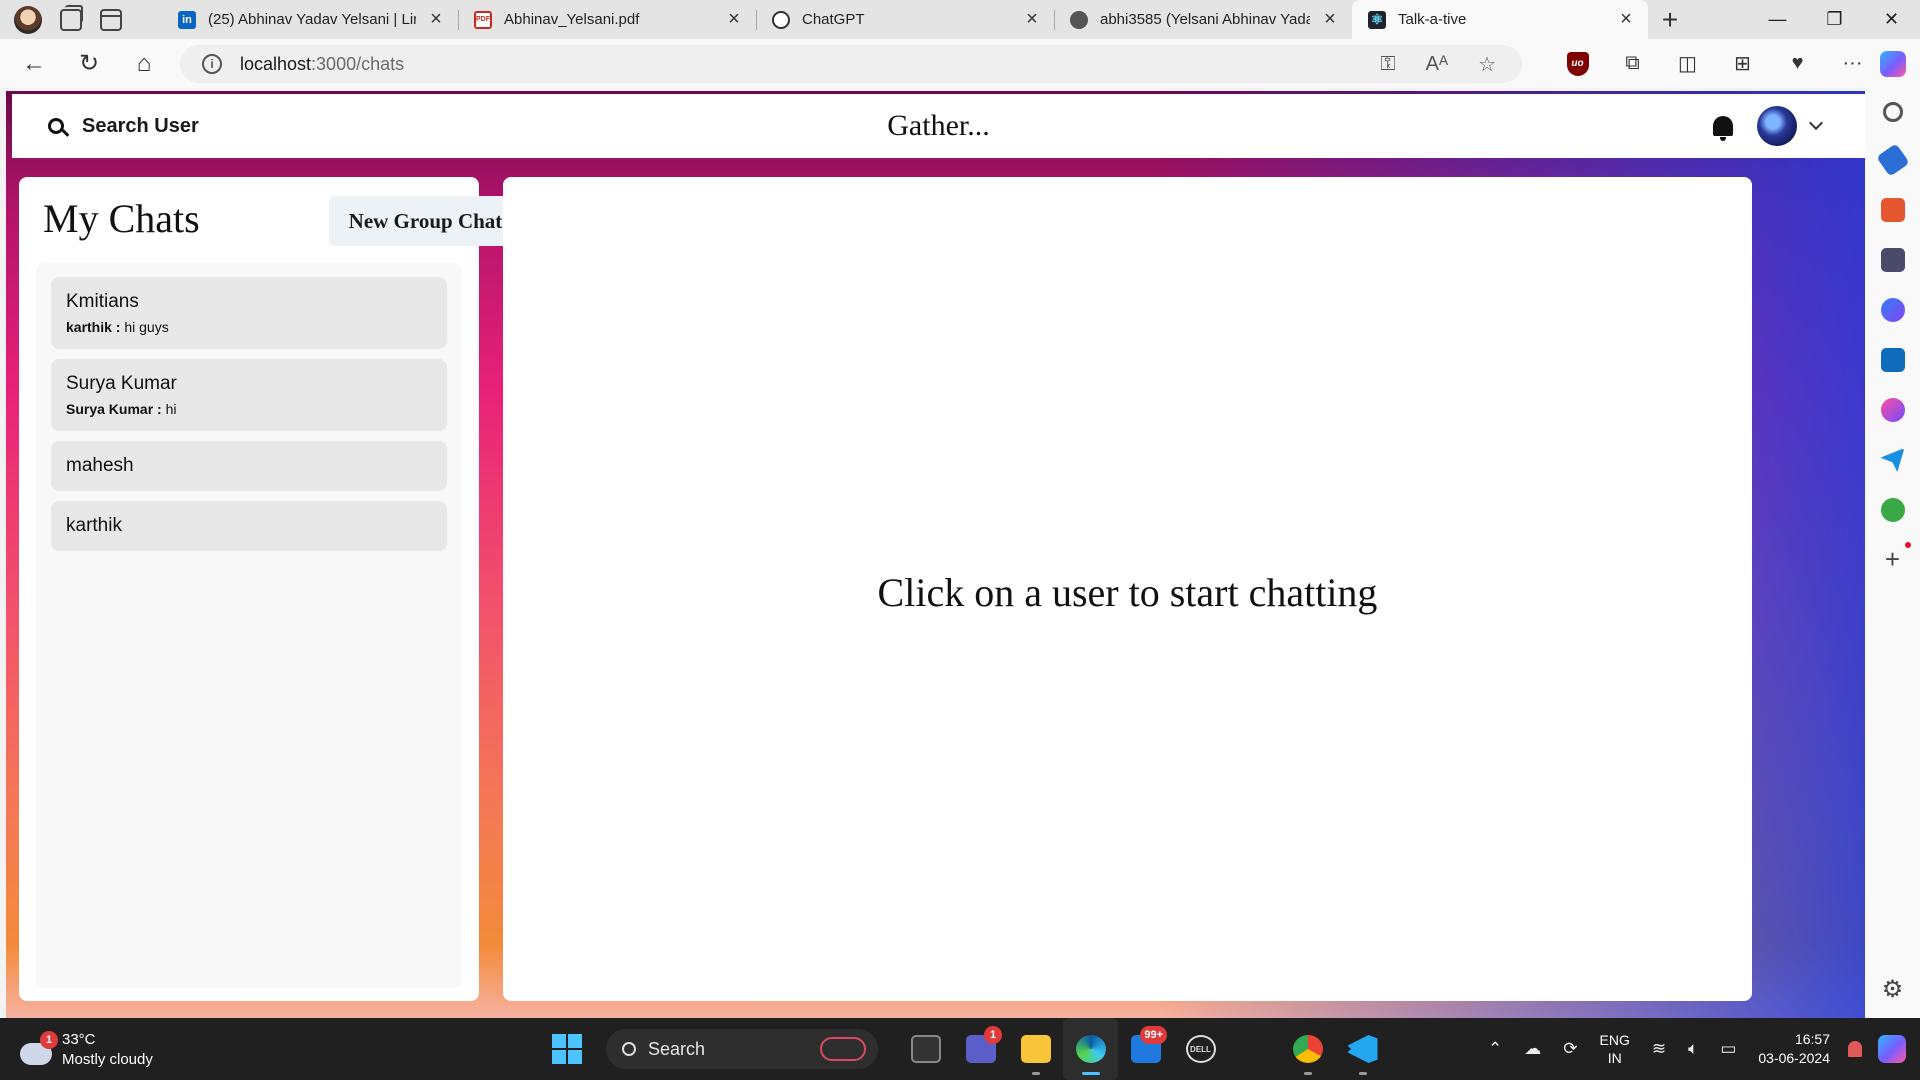 The width and height of the screenshot is (1920, 1080). Describe the element at coordinates (1892, 210) in the screenshot. I see `tools-bag-icon` at that location.